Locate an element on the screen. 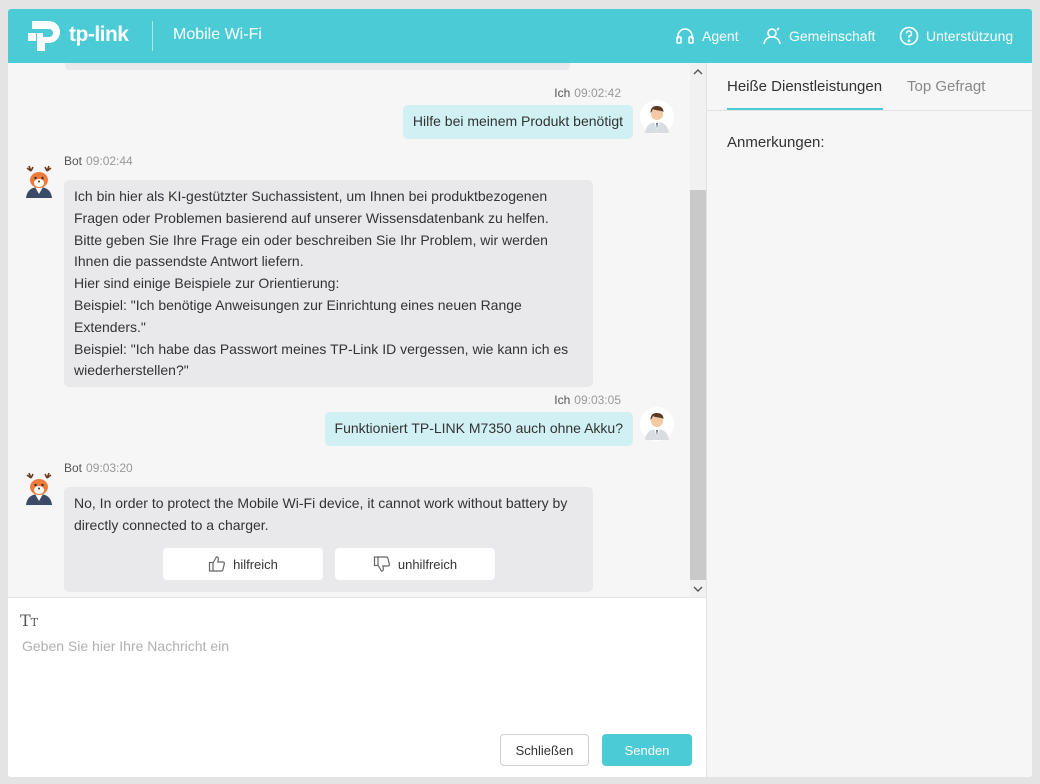 This screenshot has height=784, width=1040. headset-icon is located at coordinates (685, 36).